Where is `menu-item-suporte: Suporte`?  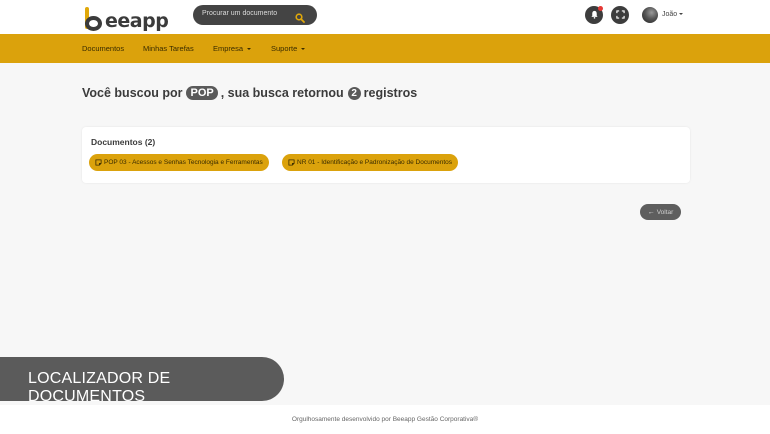
menu-item-suporte: Suporte is located at coordinates (288, 48).